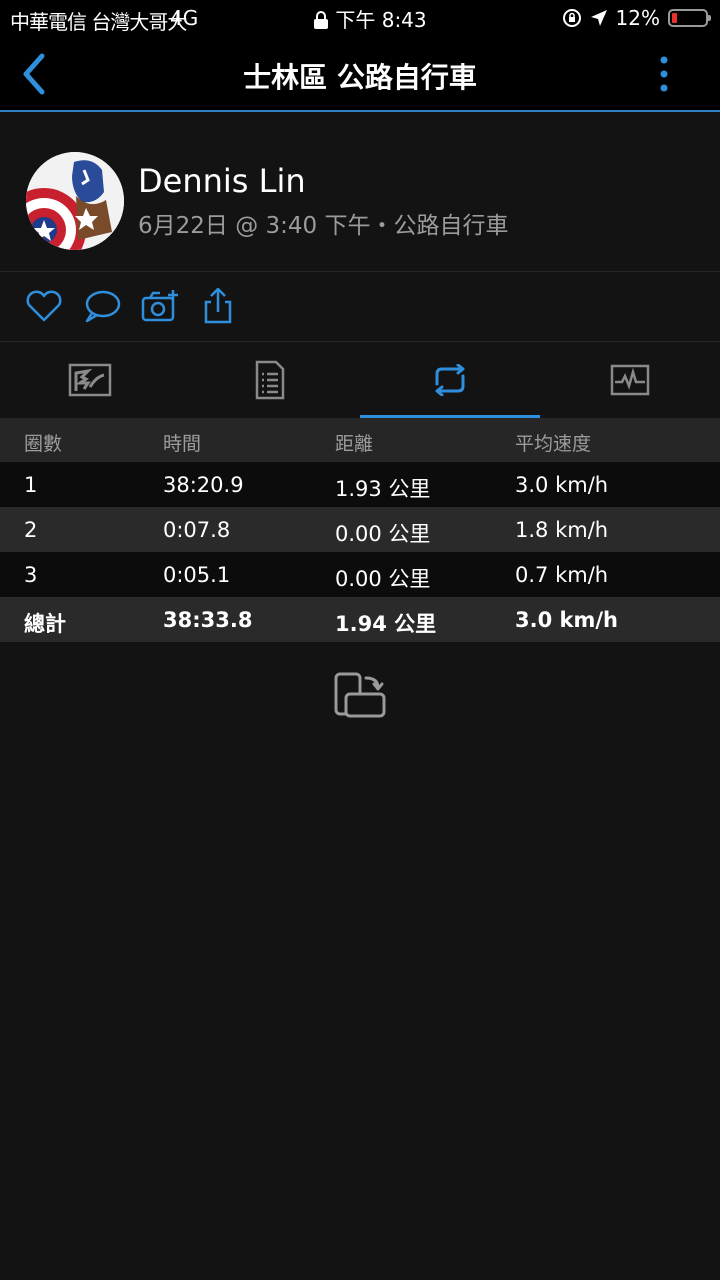 The height and width of the screenshot is (1280, 720). Describe the element at coordinates (102, 306) in the screenshot. I see `comment-icon` at that location.